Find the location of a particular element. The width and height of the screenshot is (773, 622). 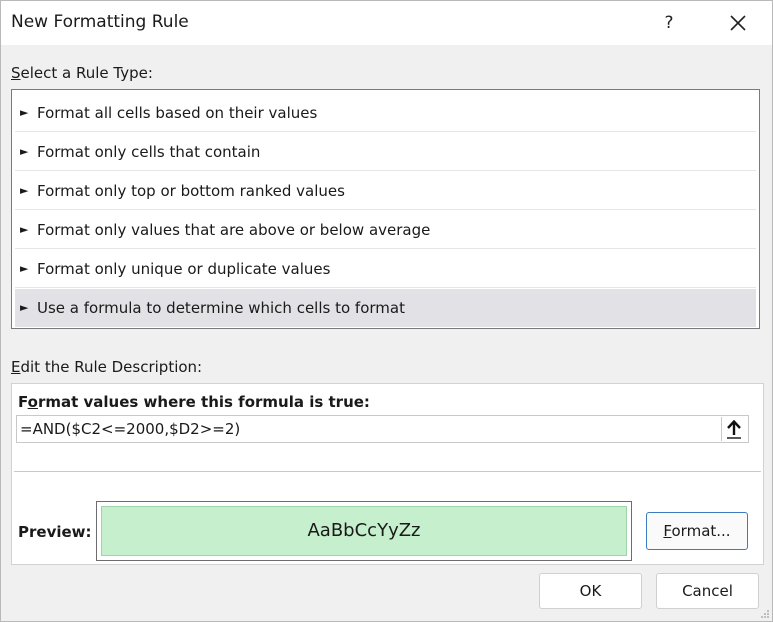

rule-item-cells-contain: ► Format only cells that contain is located at coordinates (385, 152).